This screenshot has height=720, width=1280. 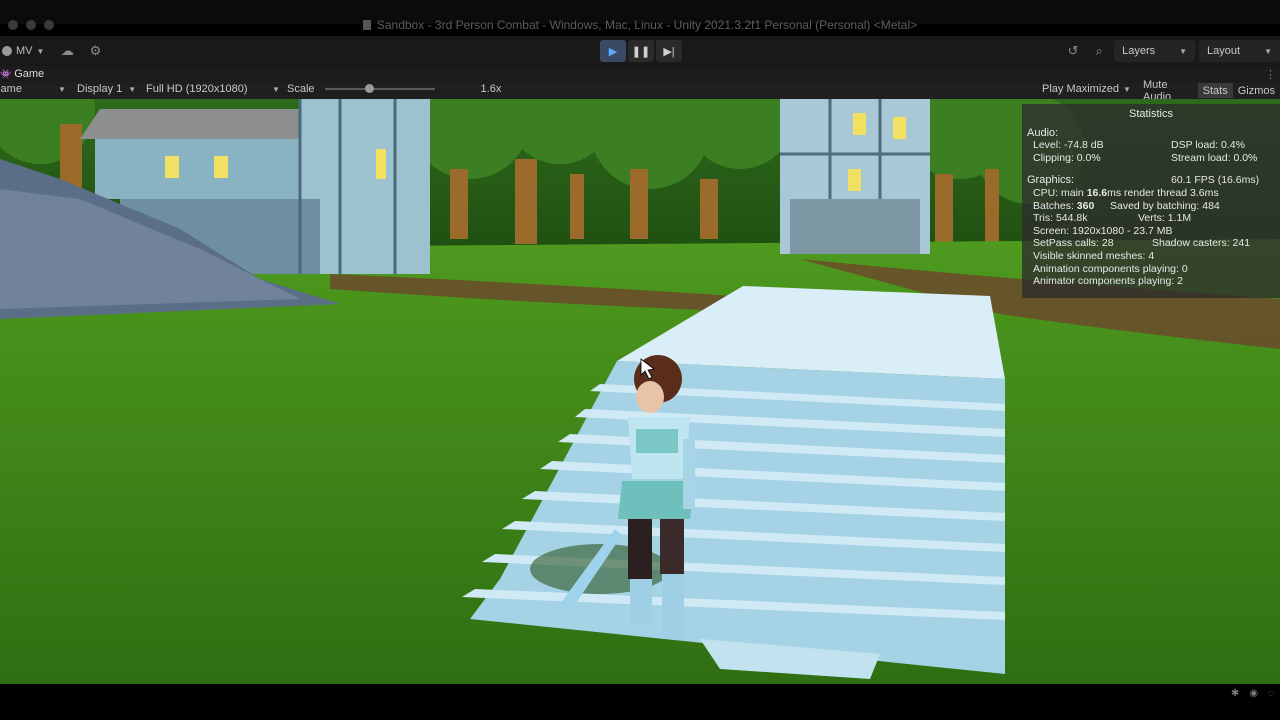 What do you see at coordinates (1097, 192) in the screenshot?
I see `cpu-main-value: 16.6` at bounding box center [1097, 192].